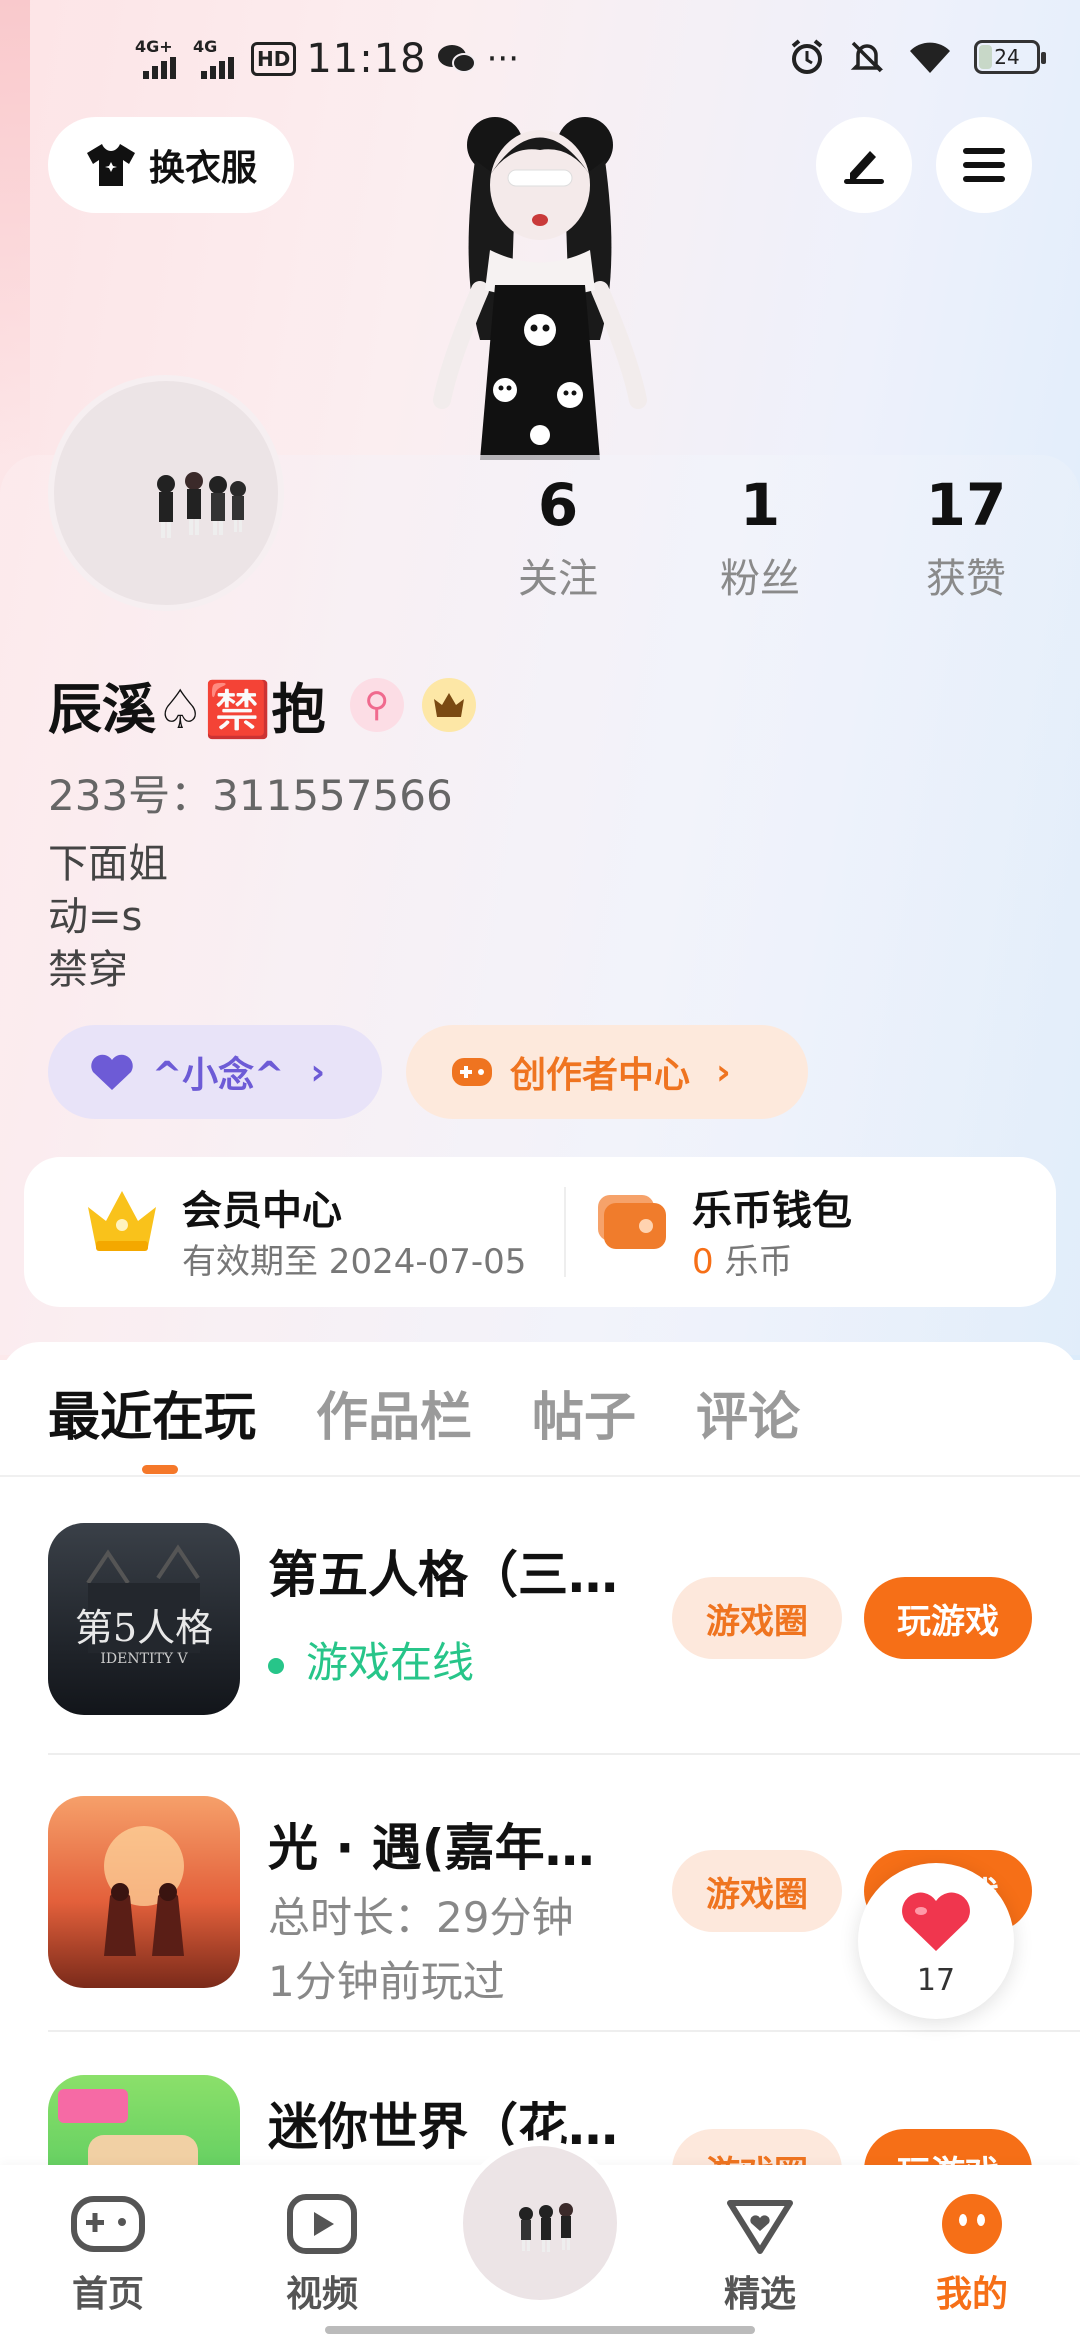 This screenshot has height=2340, width=1080. I want to click on nav-video: 视频, so click(322, 2255).